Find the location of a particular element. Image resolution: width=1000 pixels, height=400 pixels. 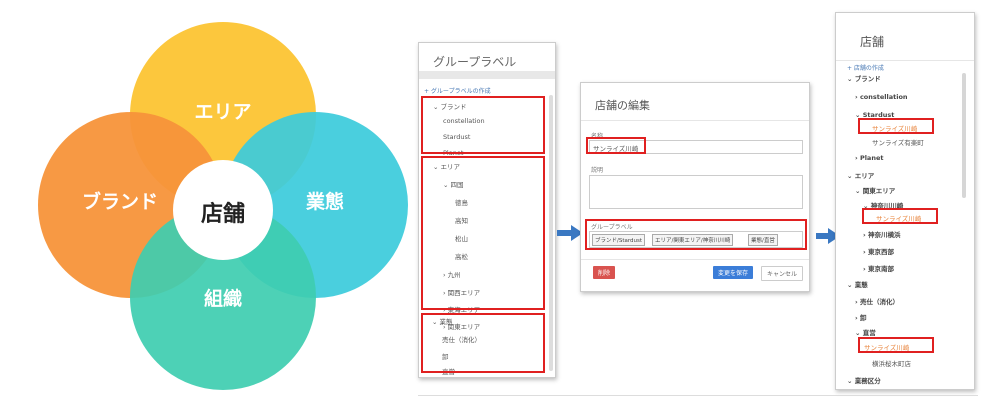

store-row-wholesale: › 卸 is located at coordinates (860, 317).